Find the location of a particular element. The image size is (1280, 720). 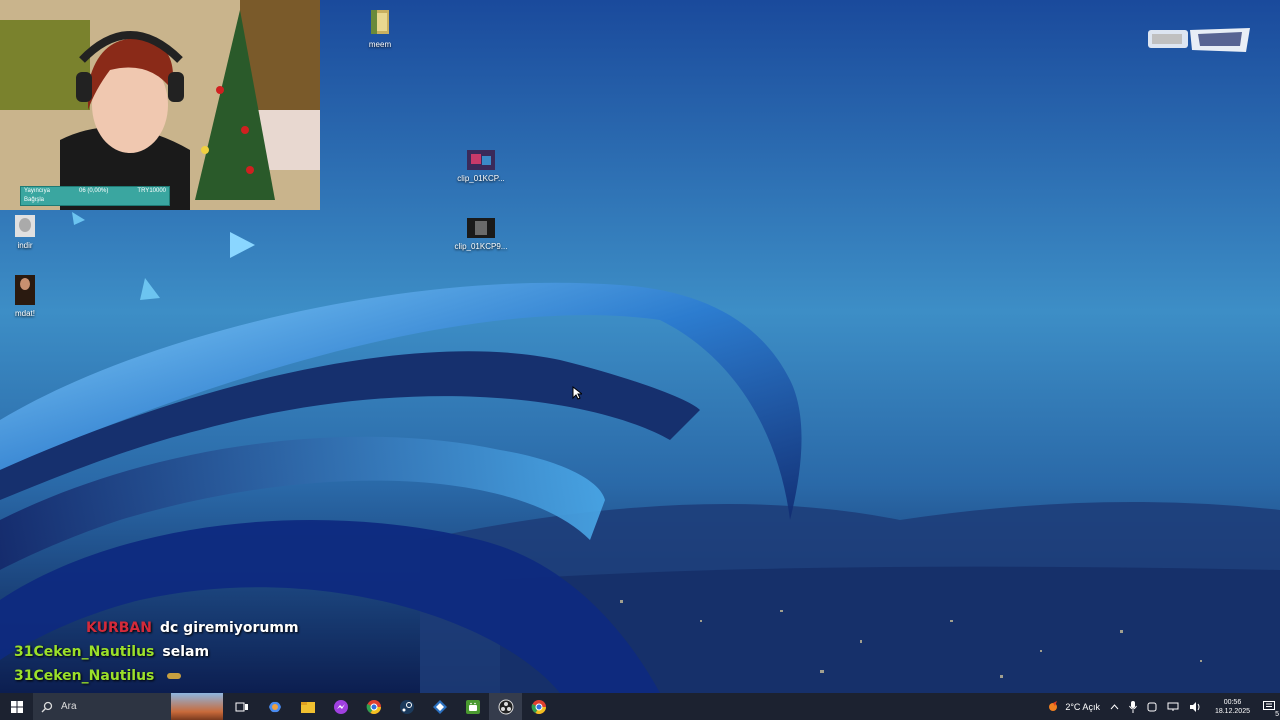

windows-logo-icon is located at coordinates (16, 706).